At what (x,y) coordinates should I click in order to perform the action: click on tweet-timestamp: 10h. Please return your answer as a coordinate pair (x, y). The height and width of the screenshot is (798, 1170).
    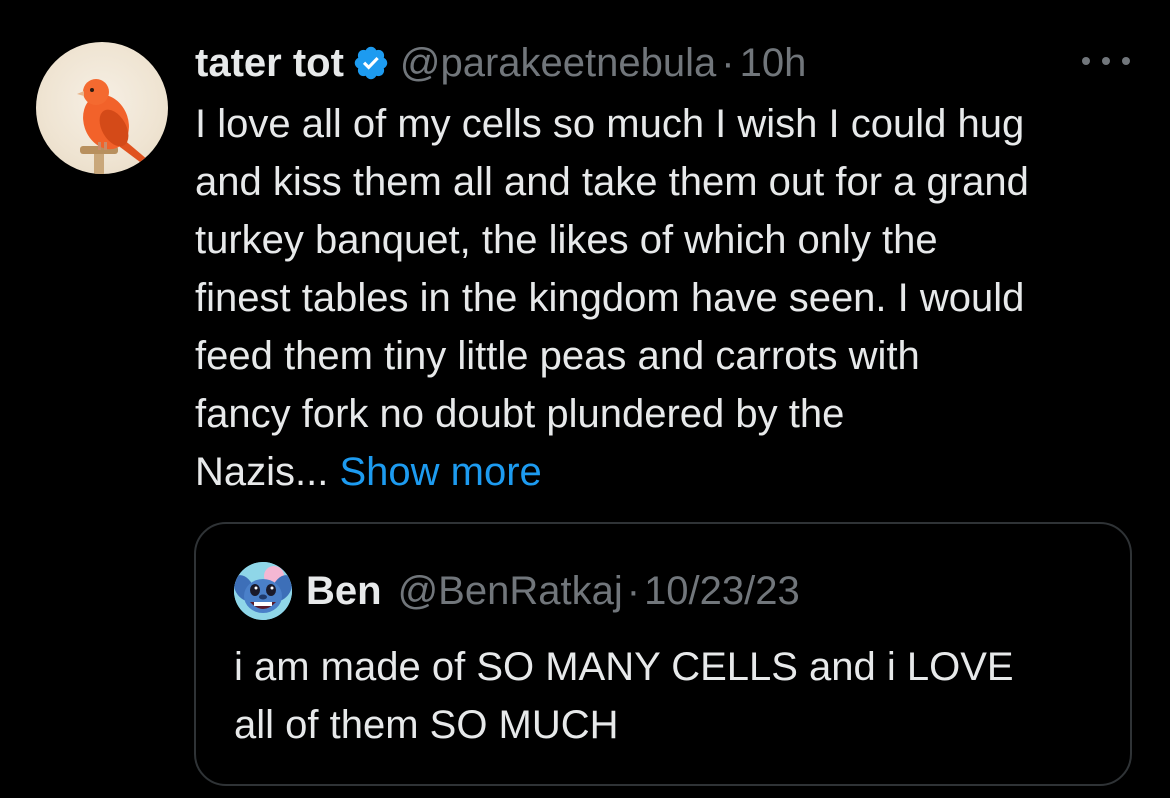
    Looking at the image, I should click on (773, 63).